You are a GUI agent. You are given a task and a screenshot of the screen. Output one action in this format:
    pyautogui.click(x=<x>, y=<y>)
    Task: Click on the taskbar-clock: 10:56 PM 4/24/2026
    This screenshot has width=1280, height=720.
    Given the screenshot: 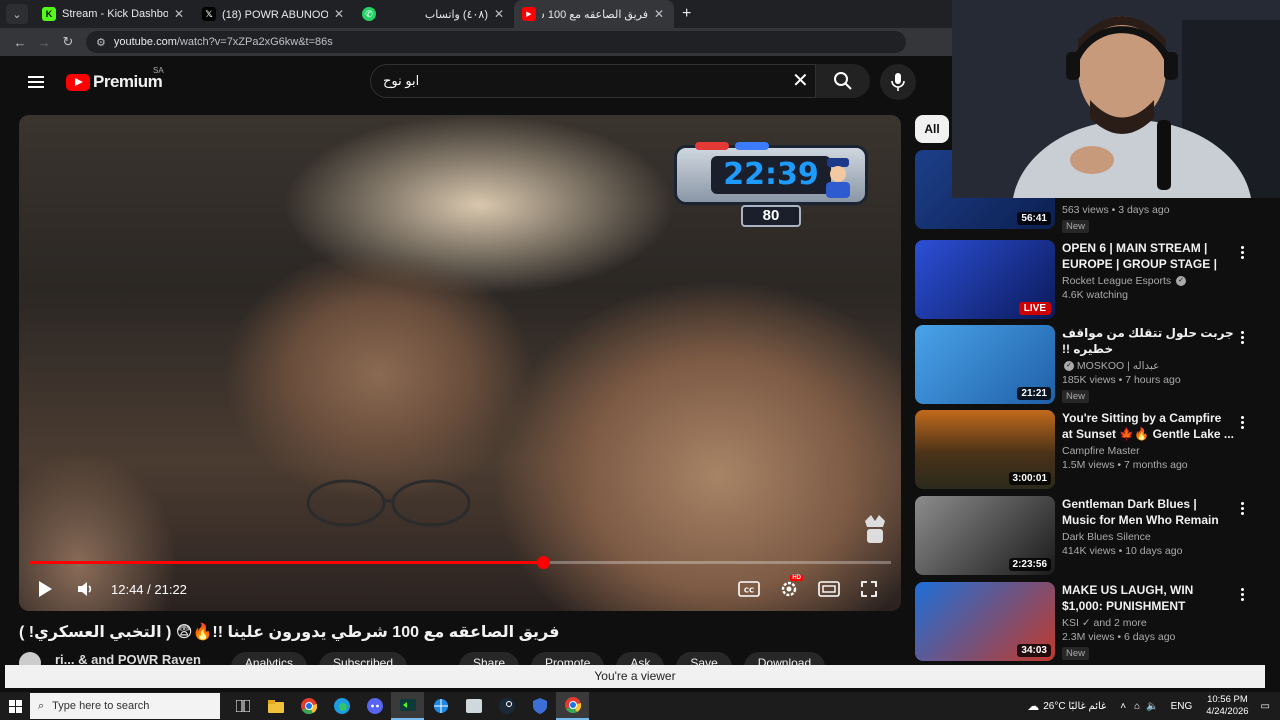 What is the action you would take?
    pyautogui.click(x=1227, y=706)
    